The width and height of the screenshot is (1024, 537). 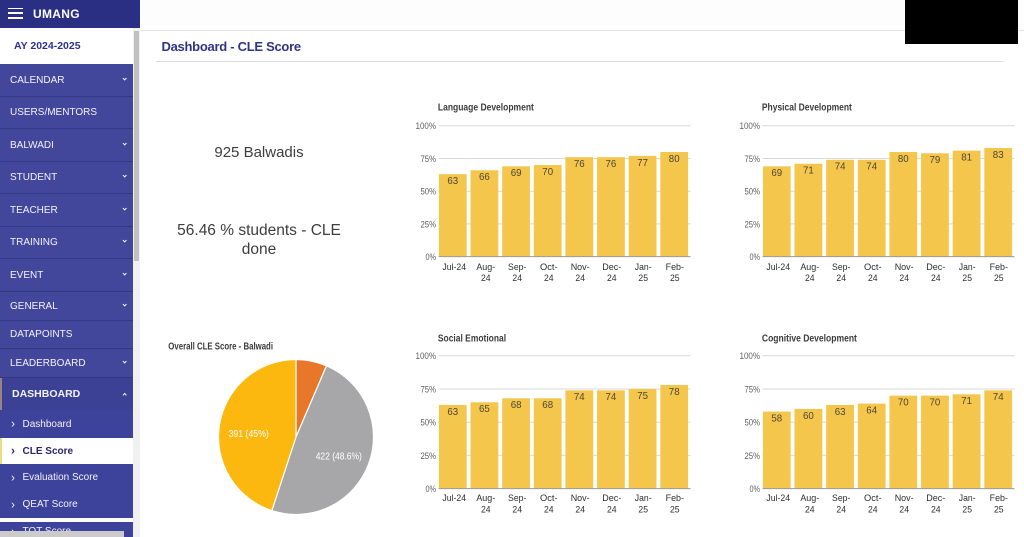 What do you see at coordinates (807, 108) in the screenshot?
I see `svg-text: Physical Development` at bounding box center [807, 108].